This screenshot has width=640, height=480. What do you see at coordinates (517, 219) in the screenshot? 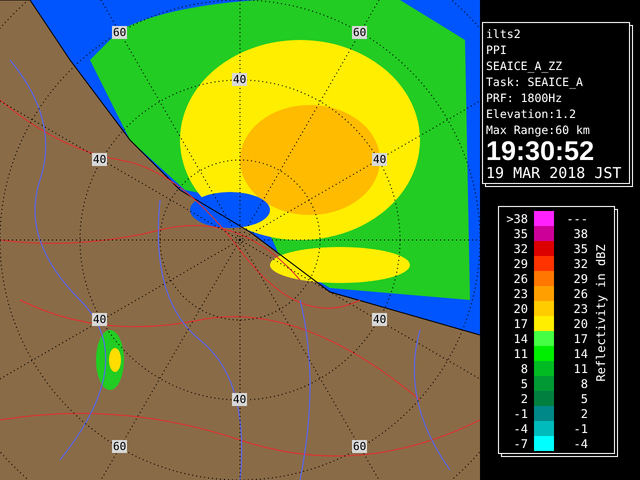
I see `legend-value: >38` at bounding box center [517, 219].